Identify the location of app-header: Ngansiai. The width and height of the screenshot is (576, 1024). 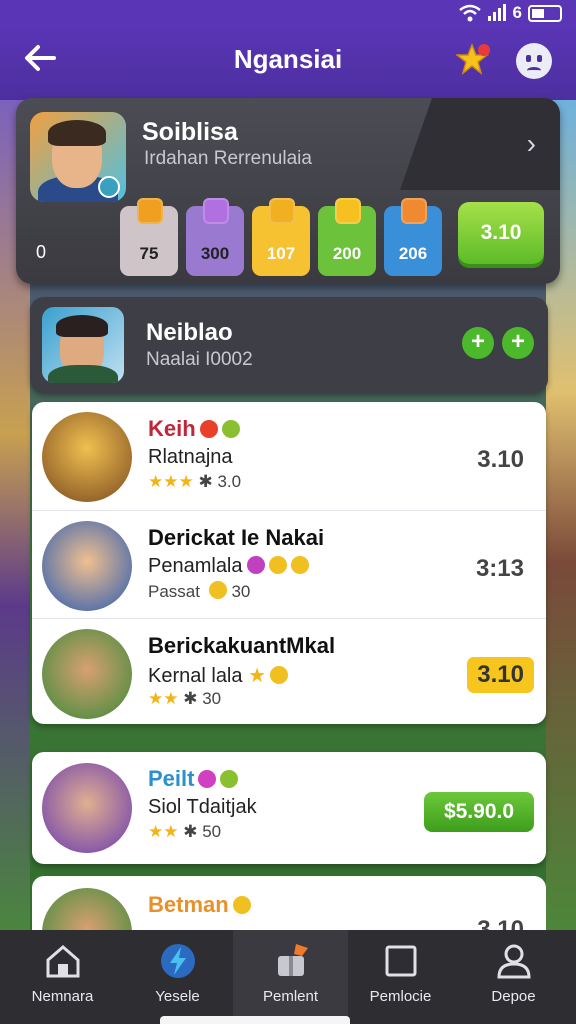
(288, 63).